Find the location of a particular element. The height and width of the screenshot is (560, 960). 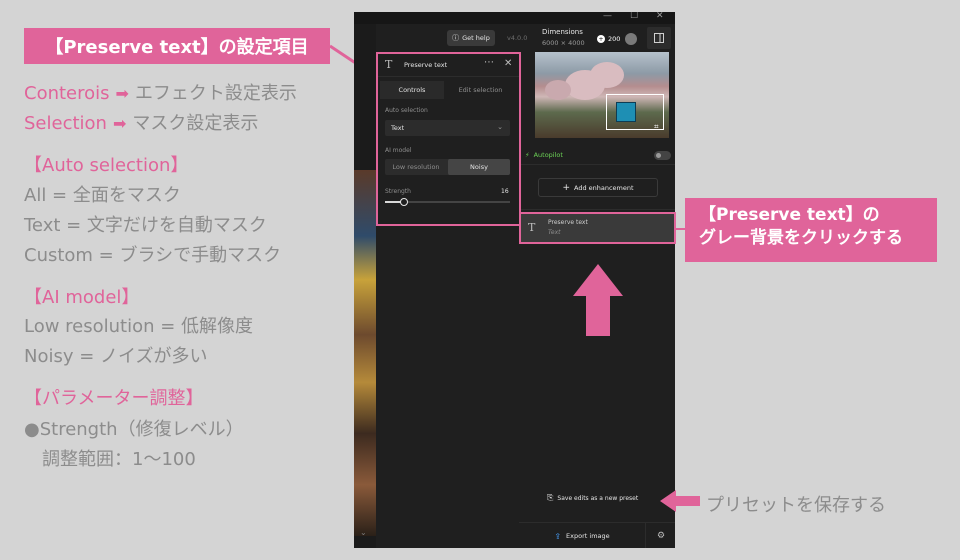

callout-line-2: グレー背景をクリックする is located at coordinates (801, 237).